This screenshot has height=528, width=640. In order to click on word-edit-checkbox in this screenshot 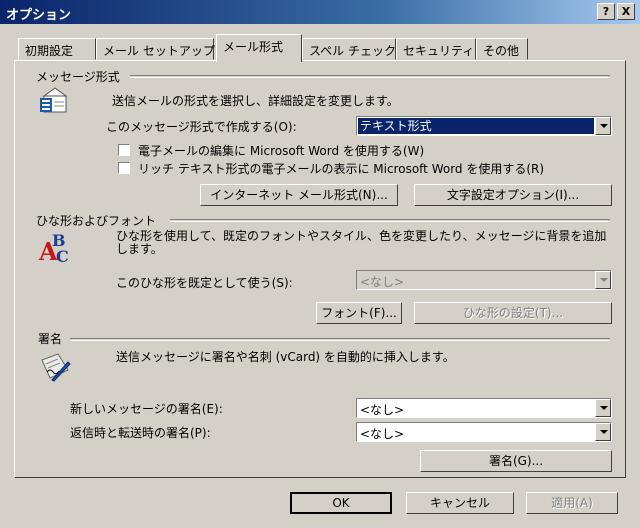, I will do `click(124, 150)`.